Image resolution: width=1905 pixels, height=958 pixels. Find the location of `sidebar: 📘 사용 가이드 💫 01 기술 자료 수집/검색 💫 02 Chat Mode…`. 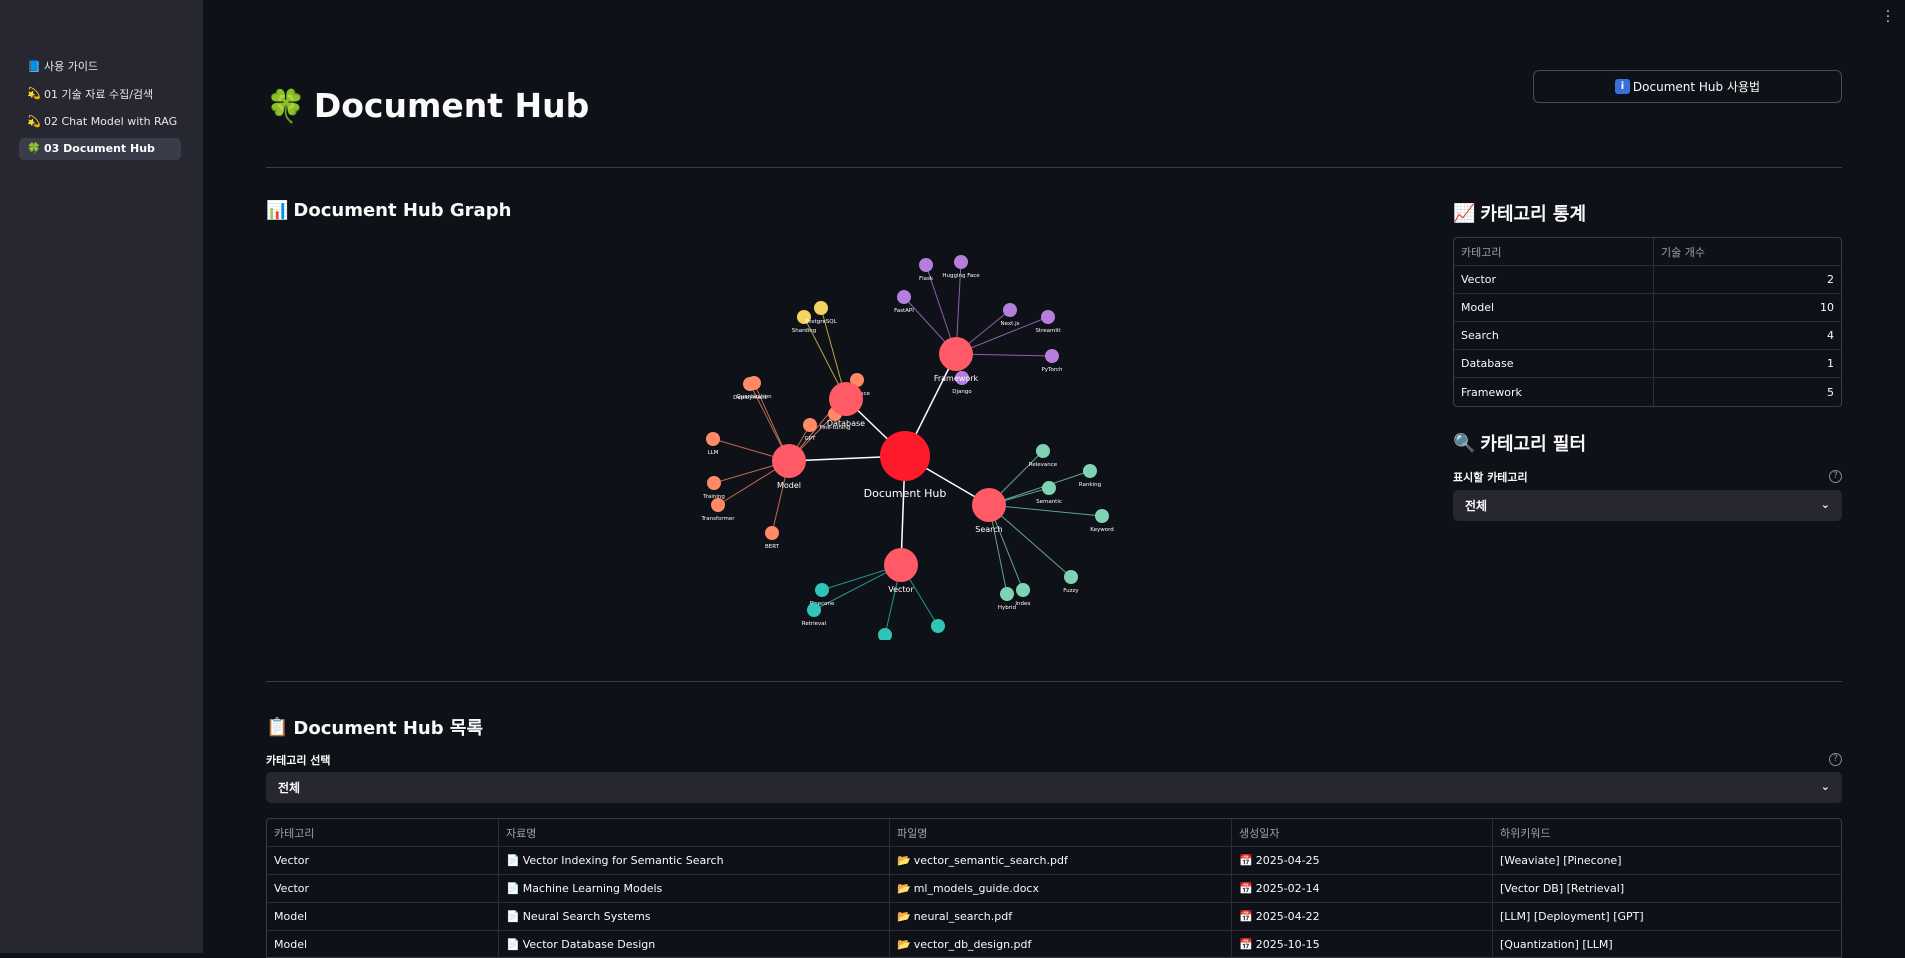

sidebar: 📘 사용 가이드 💫 01 기술 자료 수집/검색 💫 02 Chat Mode… is located at coordinates (101, 476).